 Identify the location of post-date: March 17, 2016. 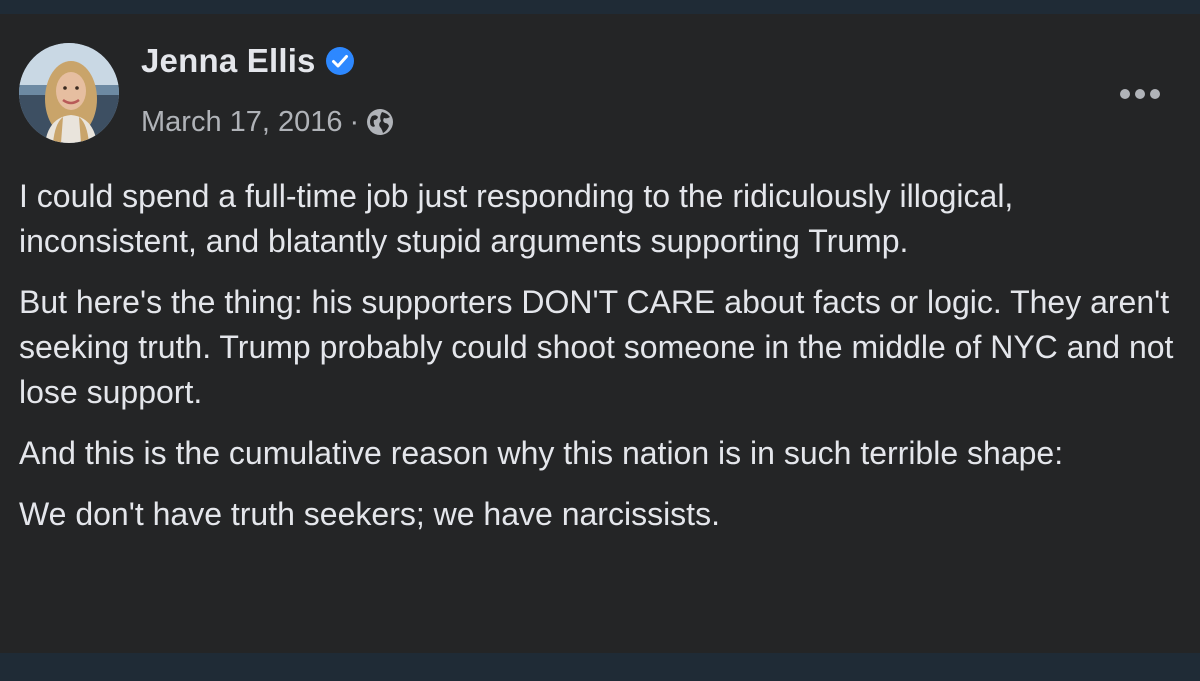
(242, 122).